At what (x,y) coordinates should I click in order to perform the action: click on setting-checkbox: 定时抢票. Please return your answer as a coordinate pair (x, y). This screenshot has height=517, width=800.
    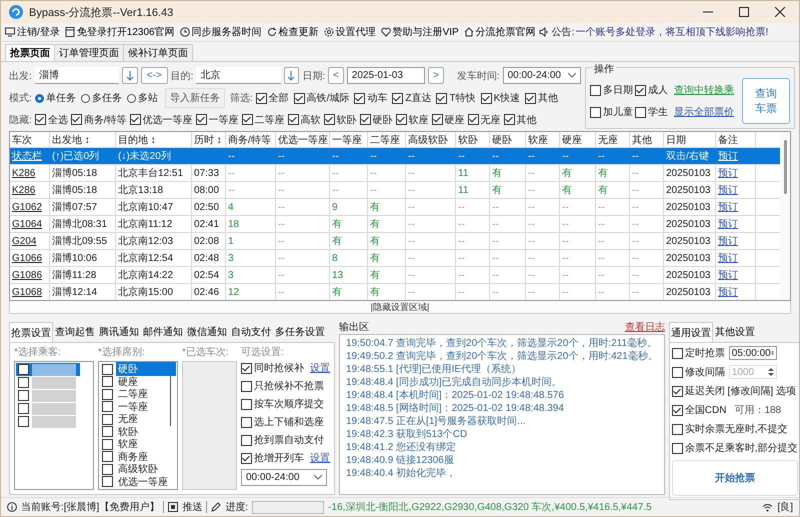
    Looking at the image, I should click on (698, 353).